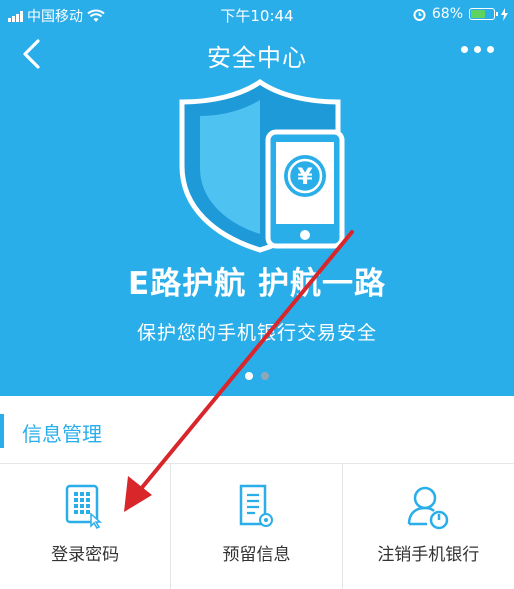 Image resolution: width=514 pixels, height=589 pixels. Describe the element at coordinates (447, 14) in the screenshot. I see `battery-percent: 68%` at that location.